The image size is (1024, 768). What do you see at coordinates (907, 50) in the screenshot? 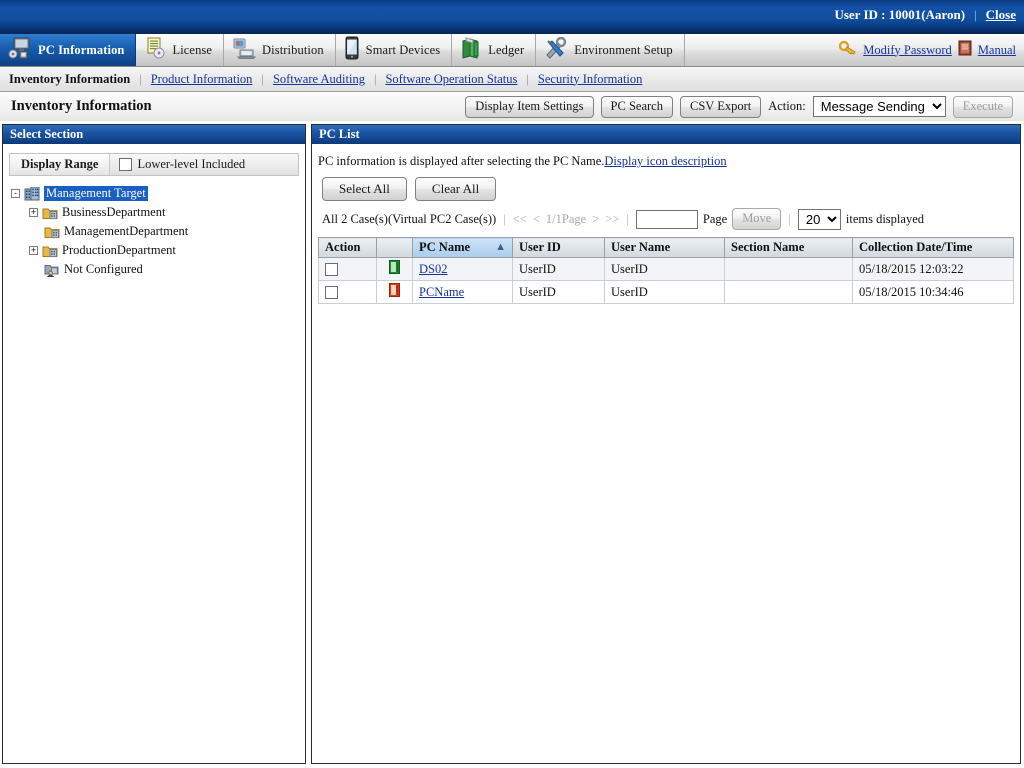
I see `modify-password-link: Modify Password` at bounding box center [907, 50].